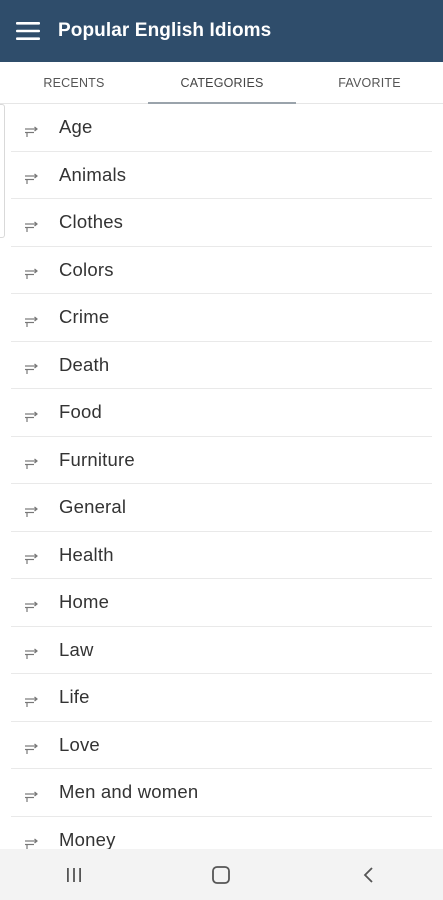 Image resolution: width=443 pixels, height=900 pixels. What do you see at coordinates (165, 30) in the screenshot?
I see `app-title: Popular English Idioms` at bounding box center [165, 30].